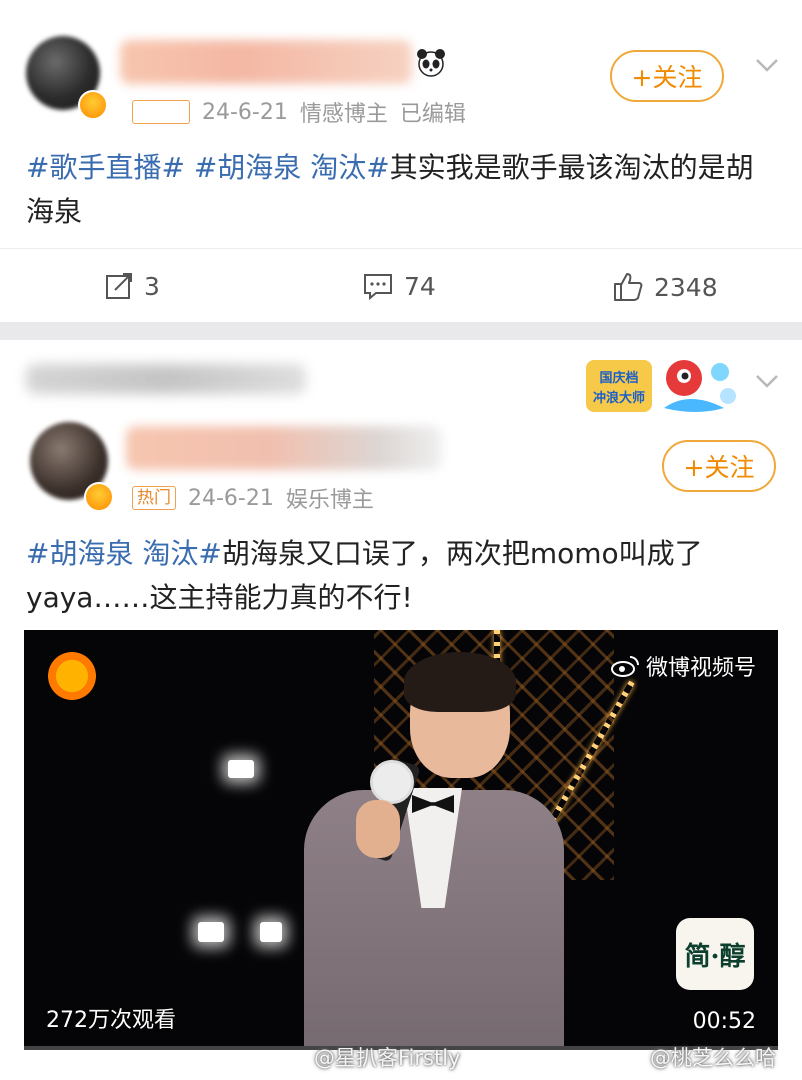 This screenshot has width=802, height=1080. Describe the element at coordinates (166, 379) in the screenshot. I see `header-text-blurred` at that location.